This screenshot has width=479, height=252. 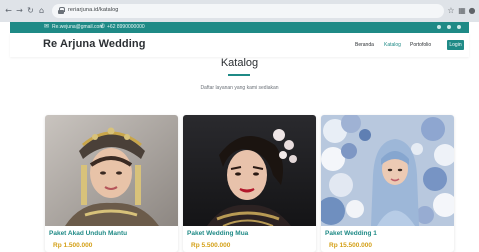 I want to click on card-title: Paket Akad Unduh Mantu, so click(x=88, y=233).